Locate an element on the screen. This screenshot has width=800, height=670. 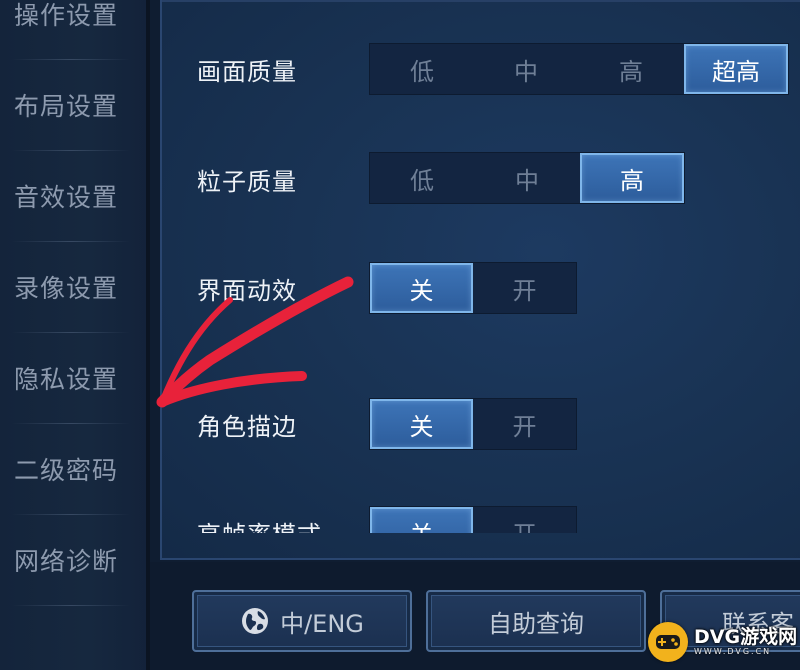
picture-quality-option-high: 高 is located at coordinates (631, 69).